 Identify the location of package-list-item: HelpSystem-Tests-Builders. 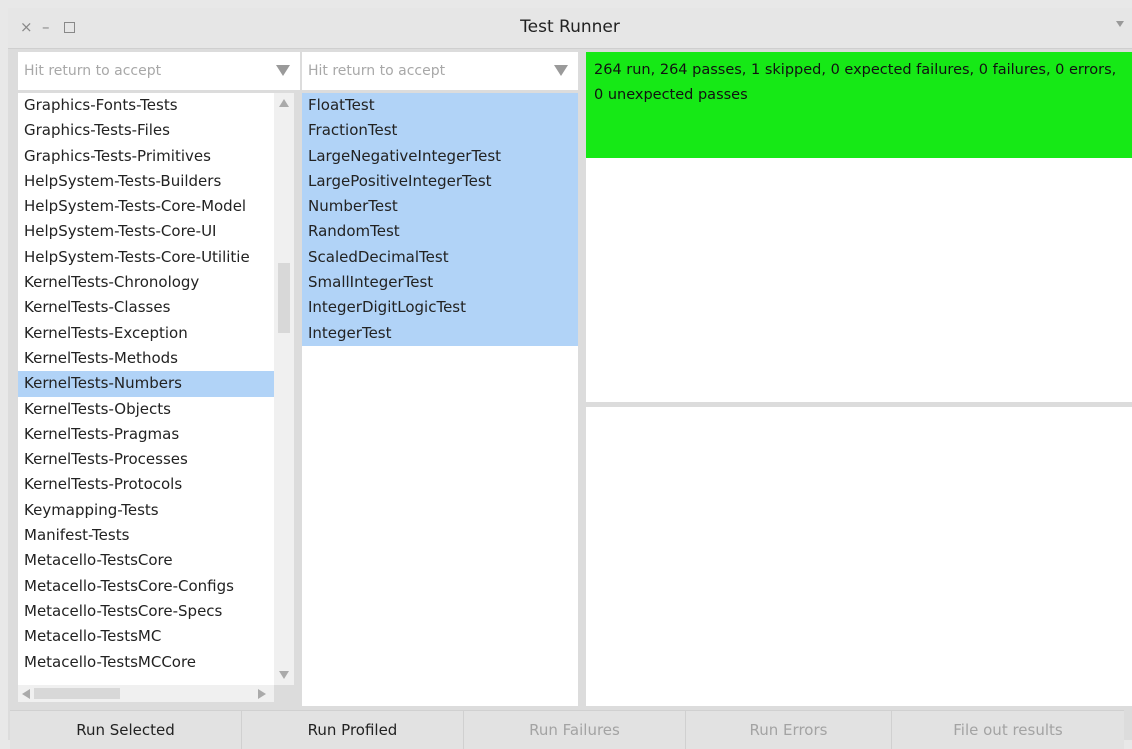
(146, 181).